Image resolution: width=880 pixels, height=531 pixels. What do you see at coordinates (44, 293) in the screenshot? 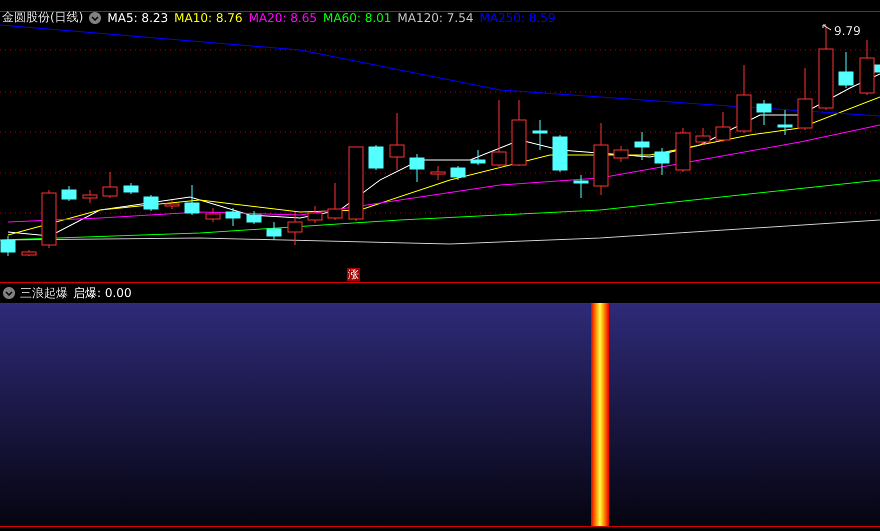
I see `indicator-name: 三浪起爆` at bounding box center [44, 293].